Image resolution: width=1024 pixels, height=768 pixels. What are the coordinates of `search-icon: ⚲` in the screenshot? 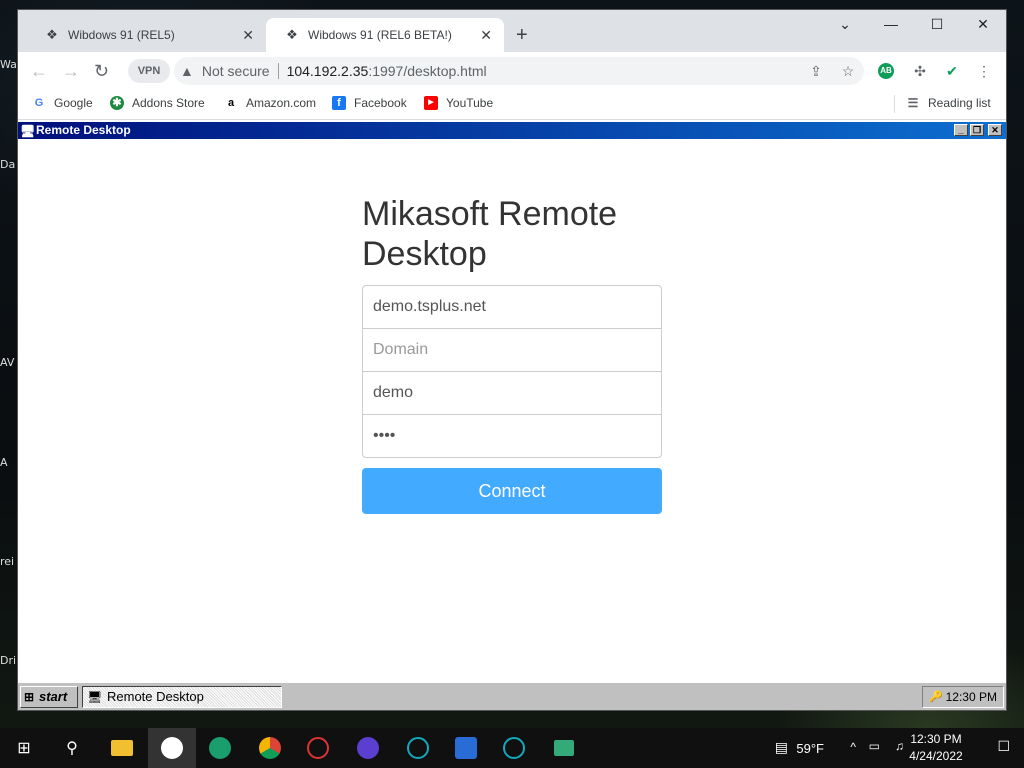 It's located at (72, 748).